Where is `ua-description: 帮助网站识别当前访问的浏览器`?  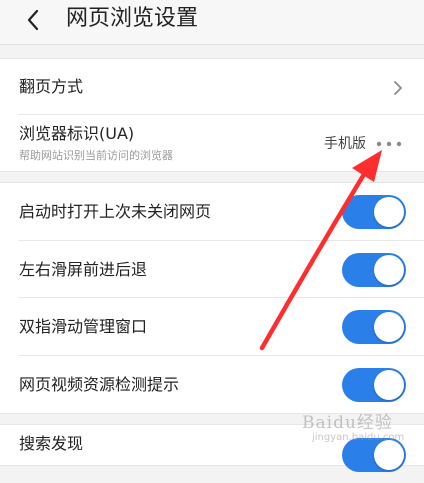
ua-description: 帮助网站识别当前访问的浏览器 is located at coordinates (96, 155).